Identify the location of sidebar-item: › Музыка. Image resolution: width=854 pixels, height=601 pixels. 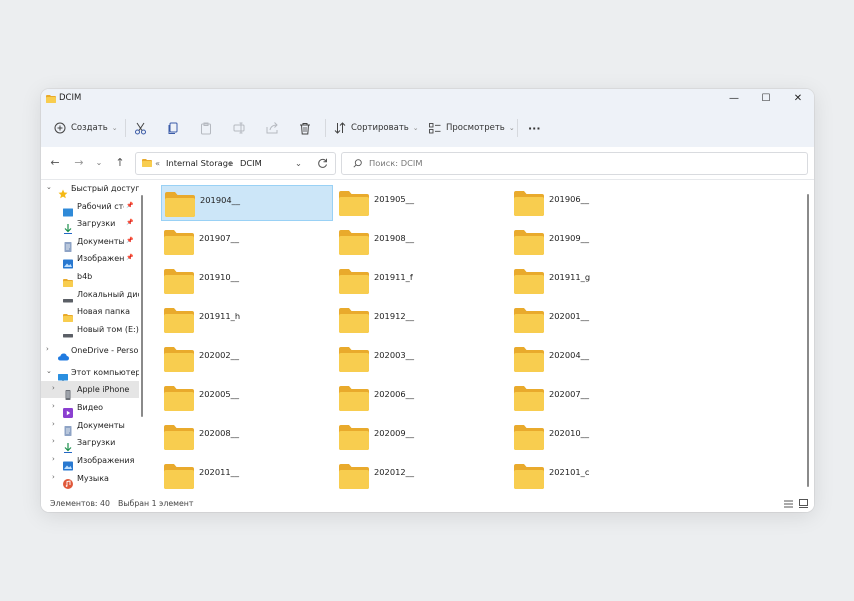
(90, 479).